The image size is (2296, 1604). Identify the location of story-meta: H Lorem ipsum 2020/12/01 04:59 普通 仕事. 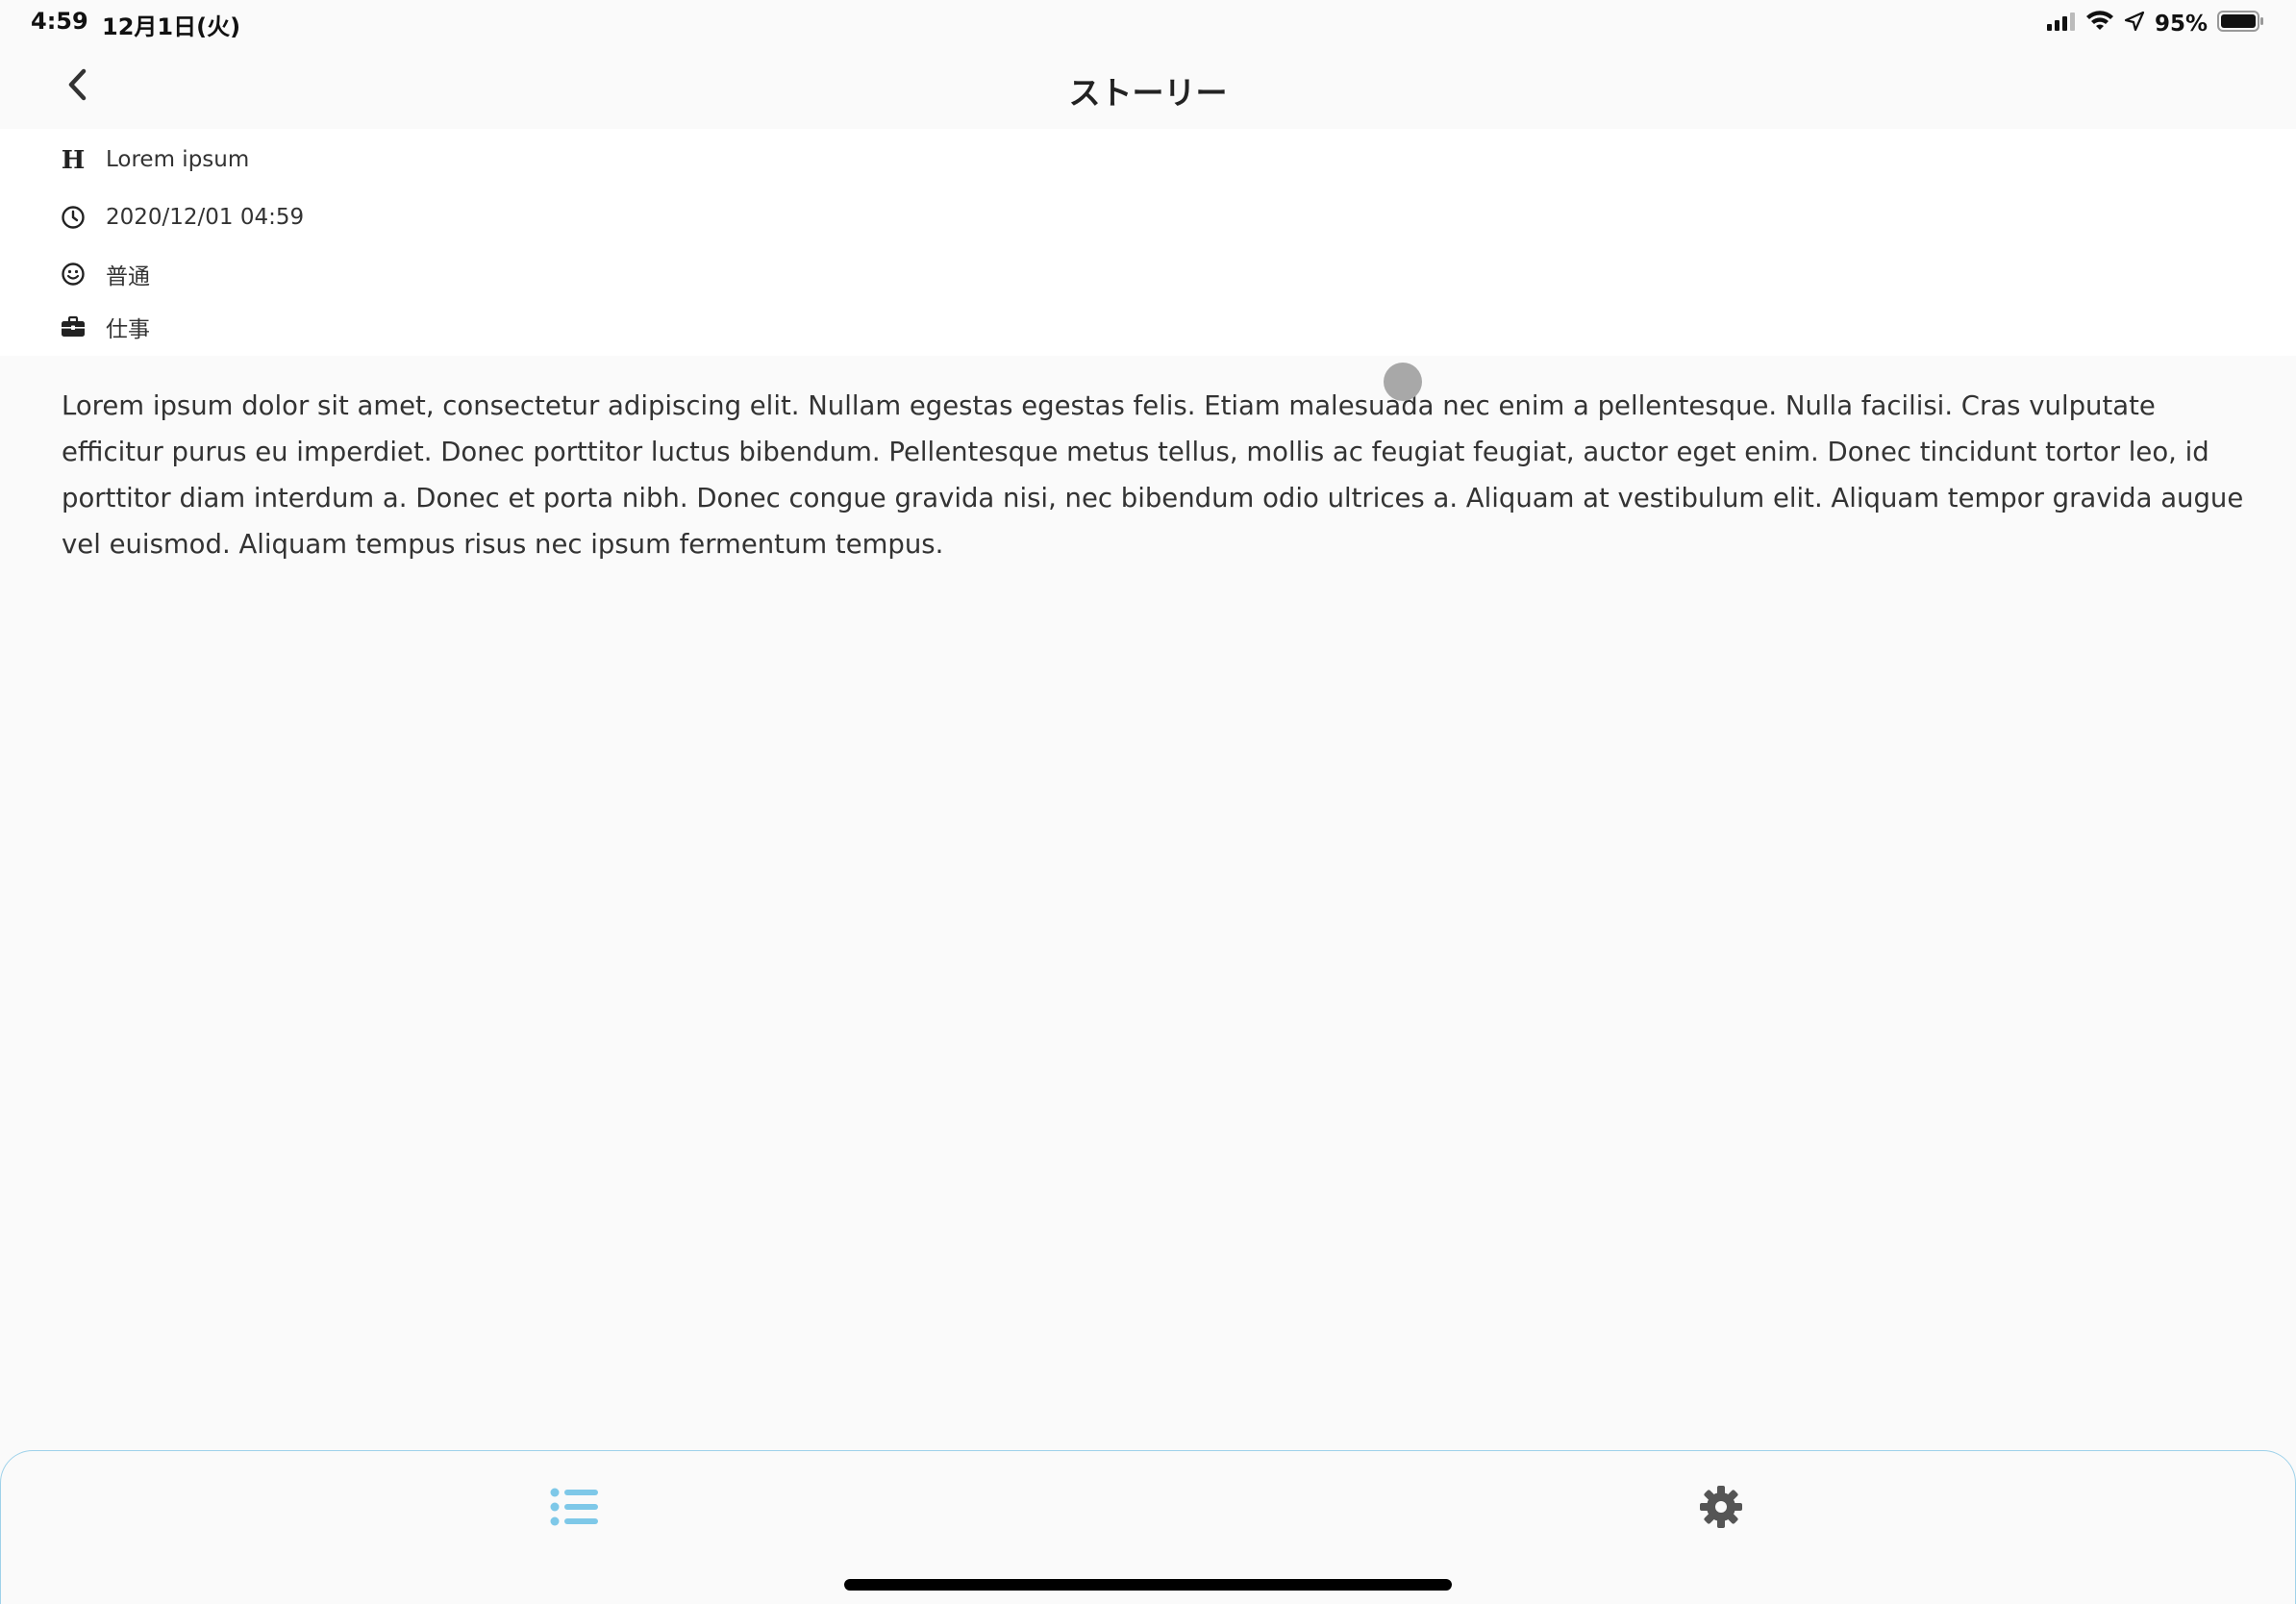
(1148, 242).